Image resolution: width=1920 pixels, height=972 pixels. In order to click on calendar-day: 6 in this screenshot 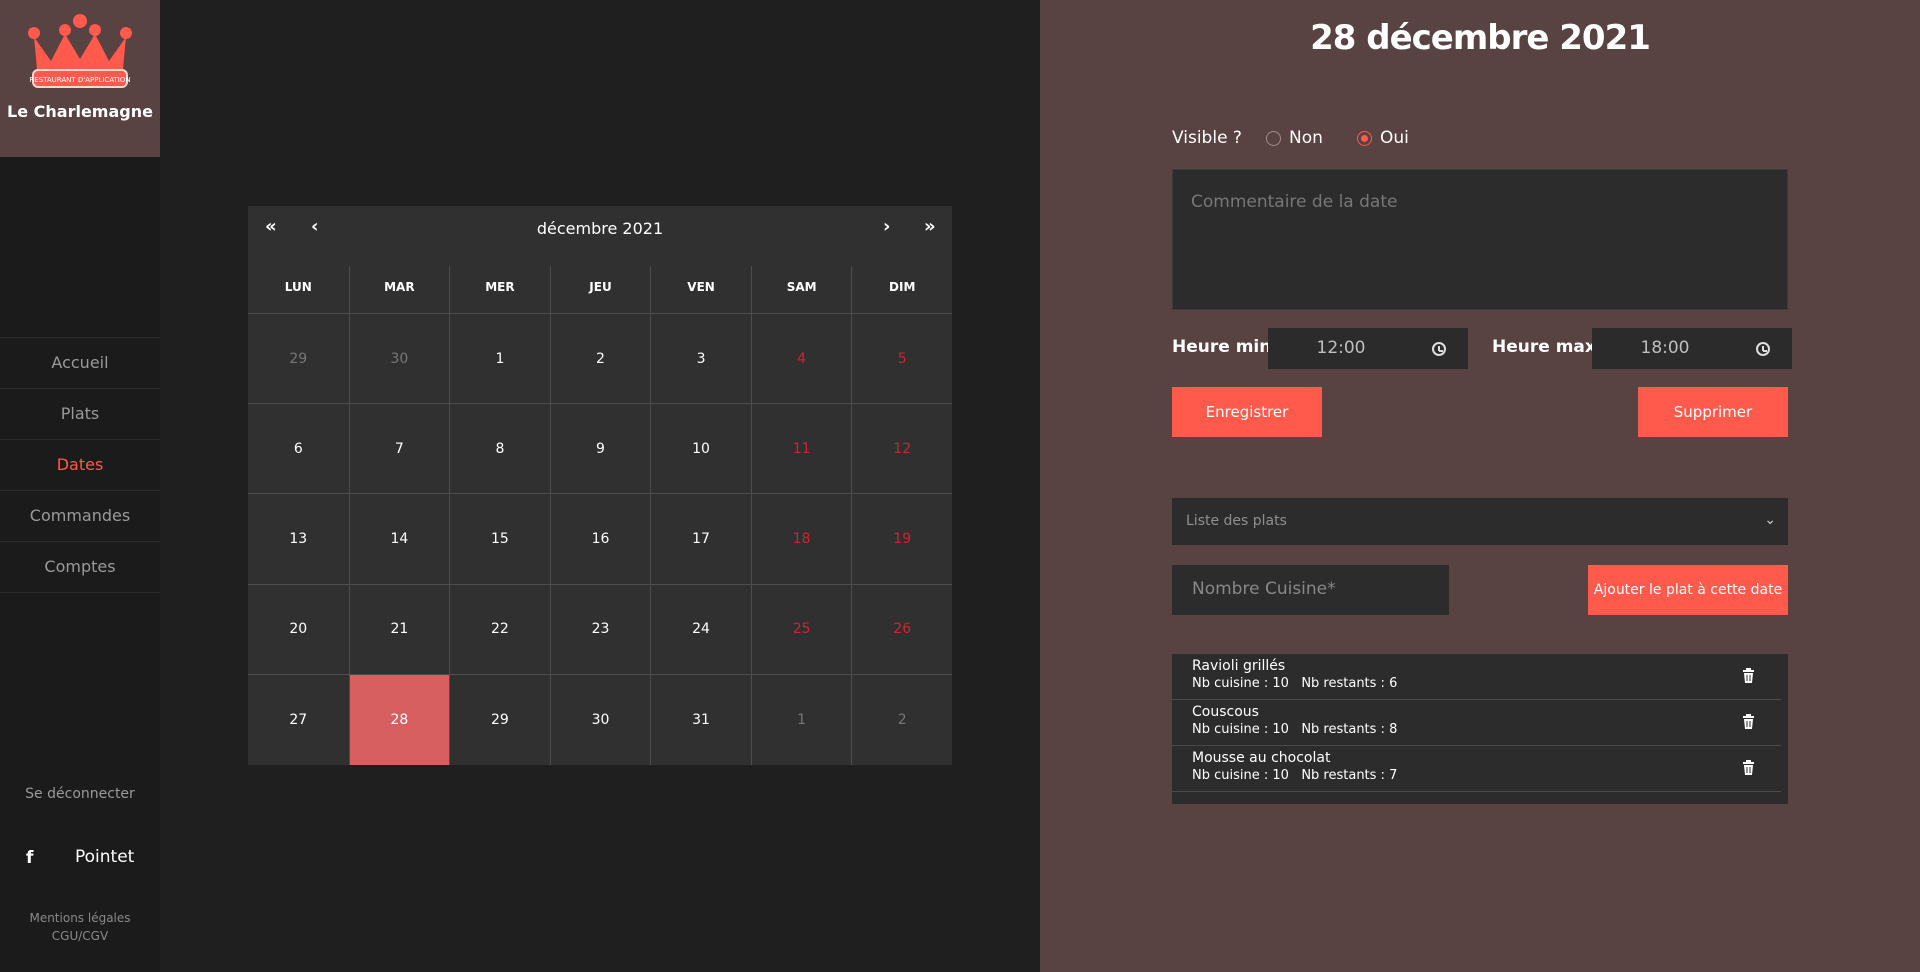, I will do `click(298, 449)`.